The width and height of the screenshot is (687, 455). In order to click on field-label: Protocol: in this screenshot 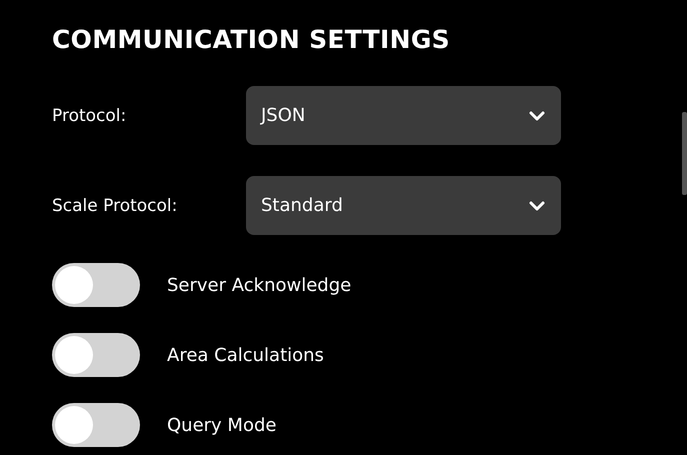, I will do `click(90, 116)`.